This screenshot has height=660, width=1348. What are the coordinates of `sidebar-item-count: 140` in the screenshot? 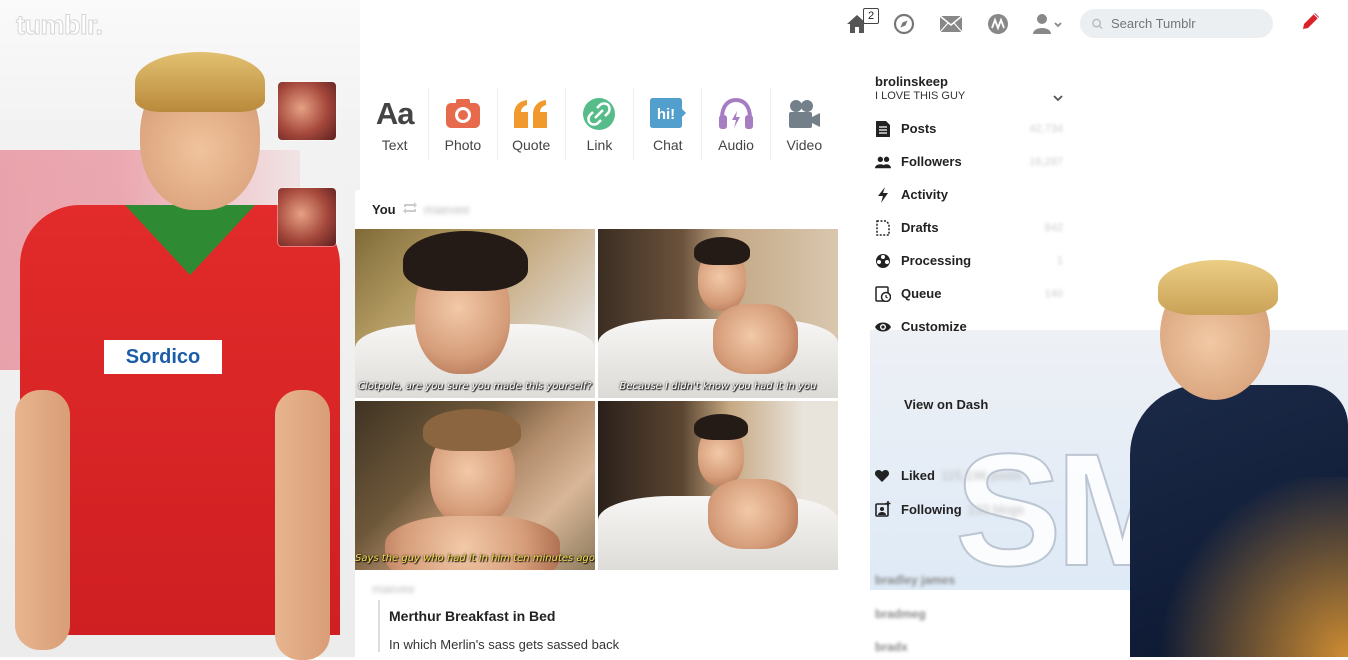 It's located at (1053, 293).